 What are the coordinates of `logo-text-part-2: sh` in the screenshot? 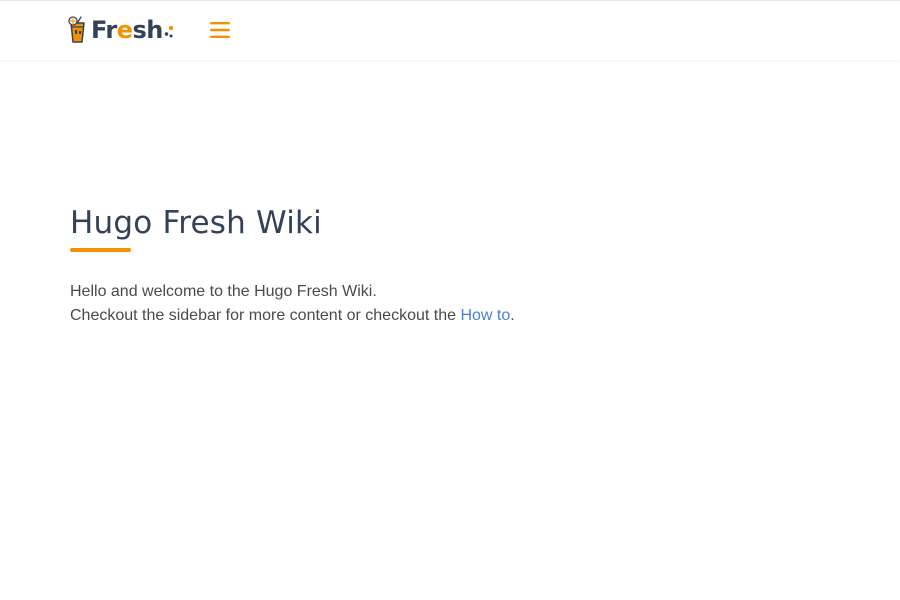 It's located at (147, 30).